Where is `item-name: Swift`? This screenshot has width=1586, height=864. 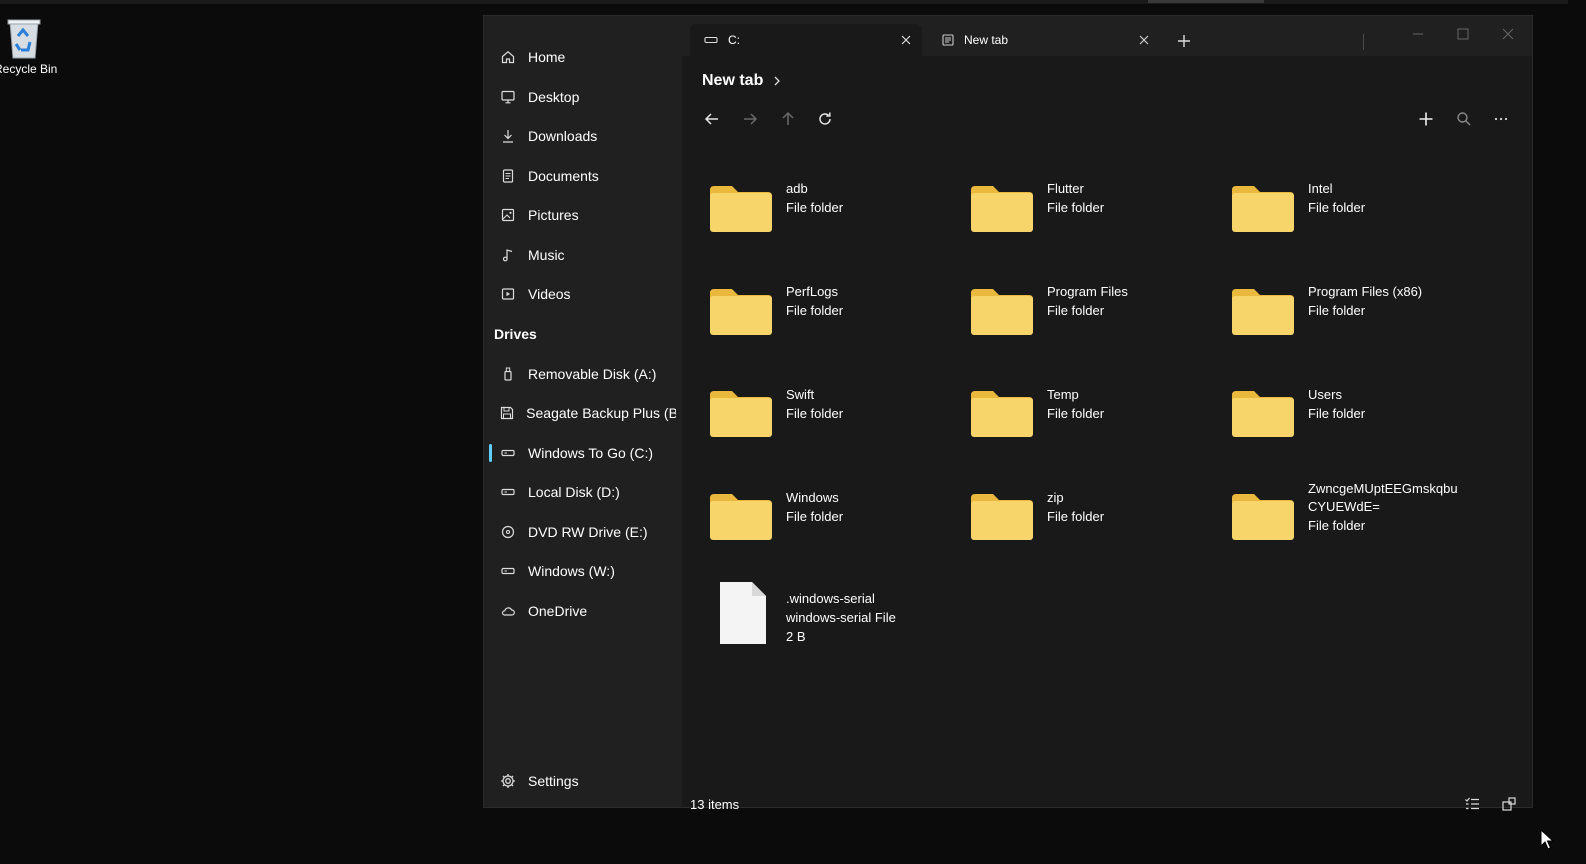 item-name: Swift is located at coordinates (800, 394).